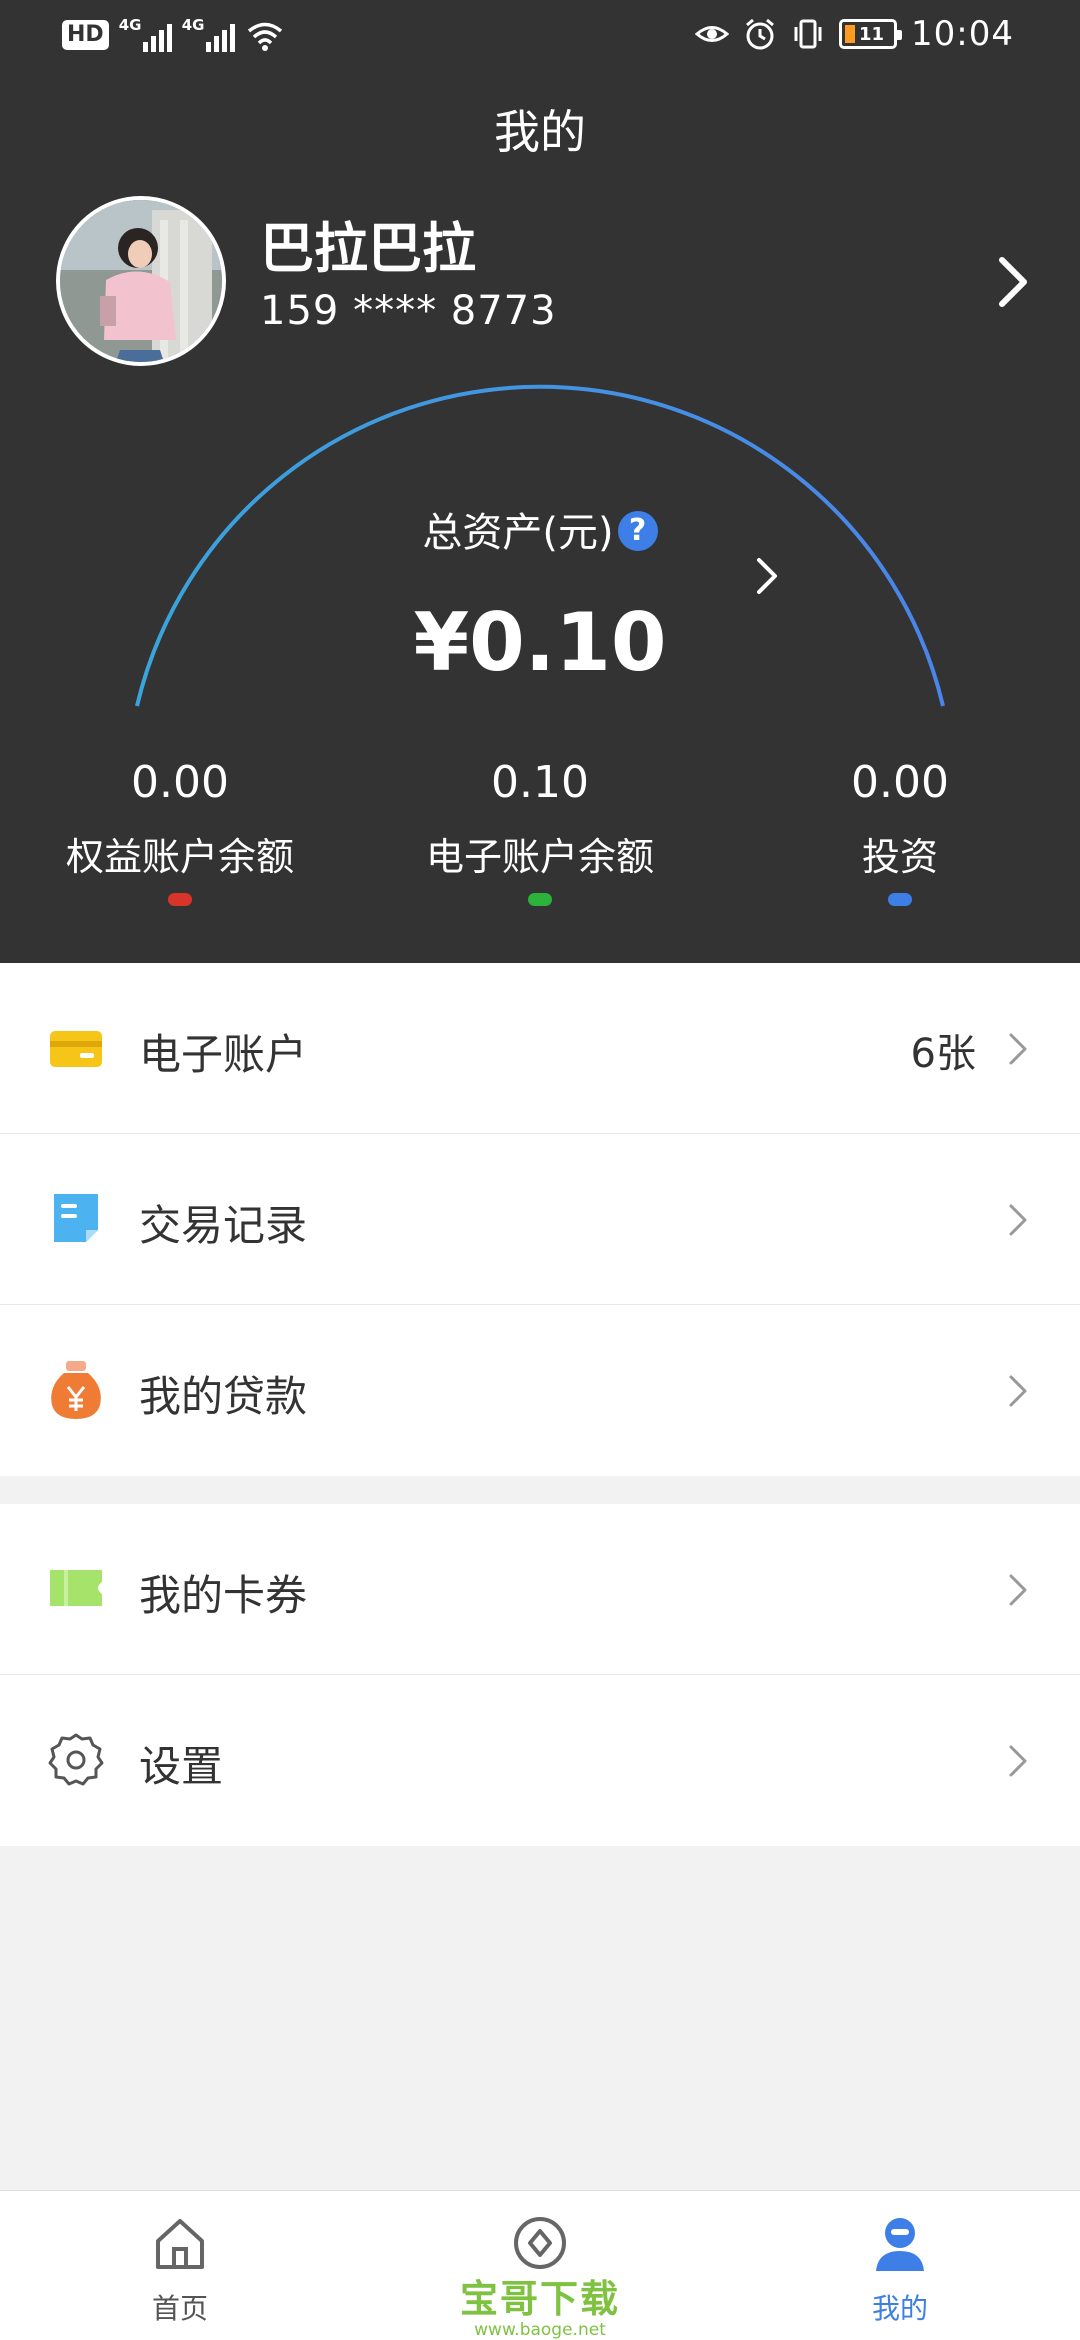  I want to click on balance-label: 电子账户余额, so click(539, 857).